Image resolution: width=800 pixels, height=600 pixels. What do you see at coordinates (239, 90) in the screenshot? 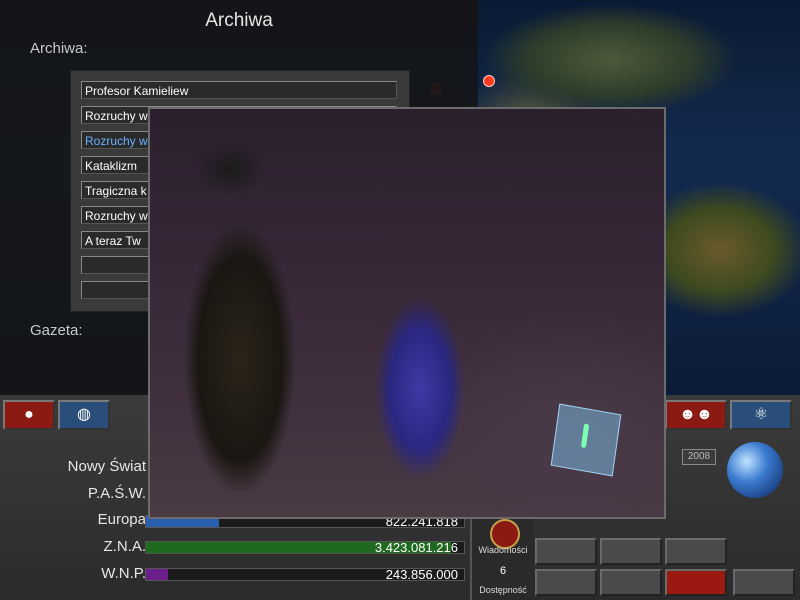
I see `archive-item-1: Profesor Kamieliew` at bounding box center [239, 90].